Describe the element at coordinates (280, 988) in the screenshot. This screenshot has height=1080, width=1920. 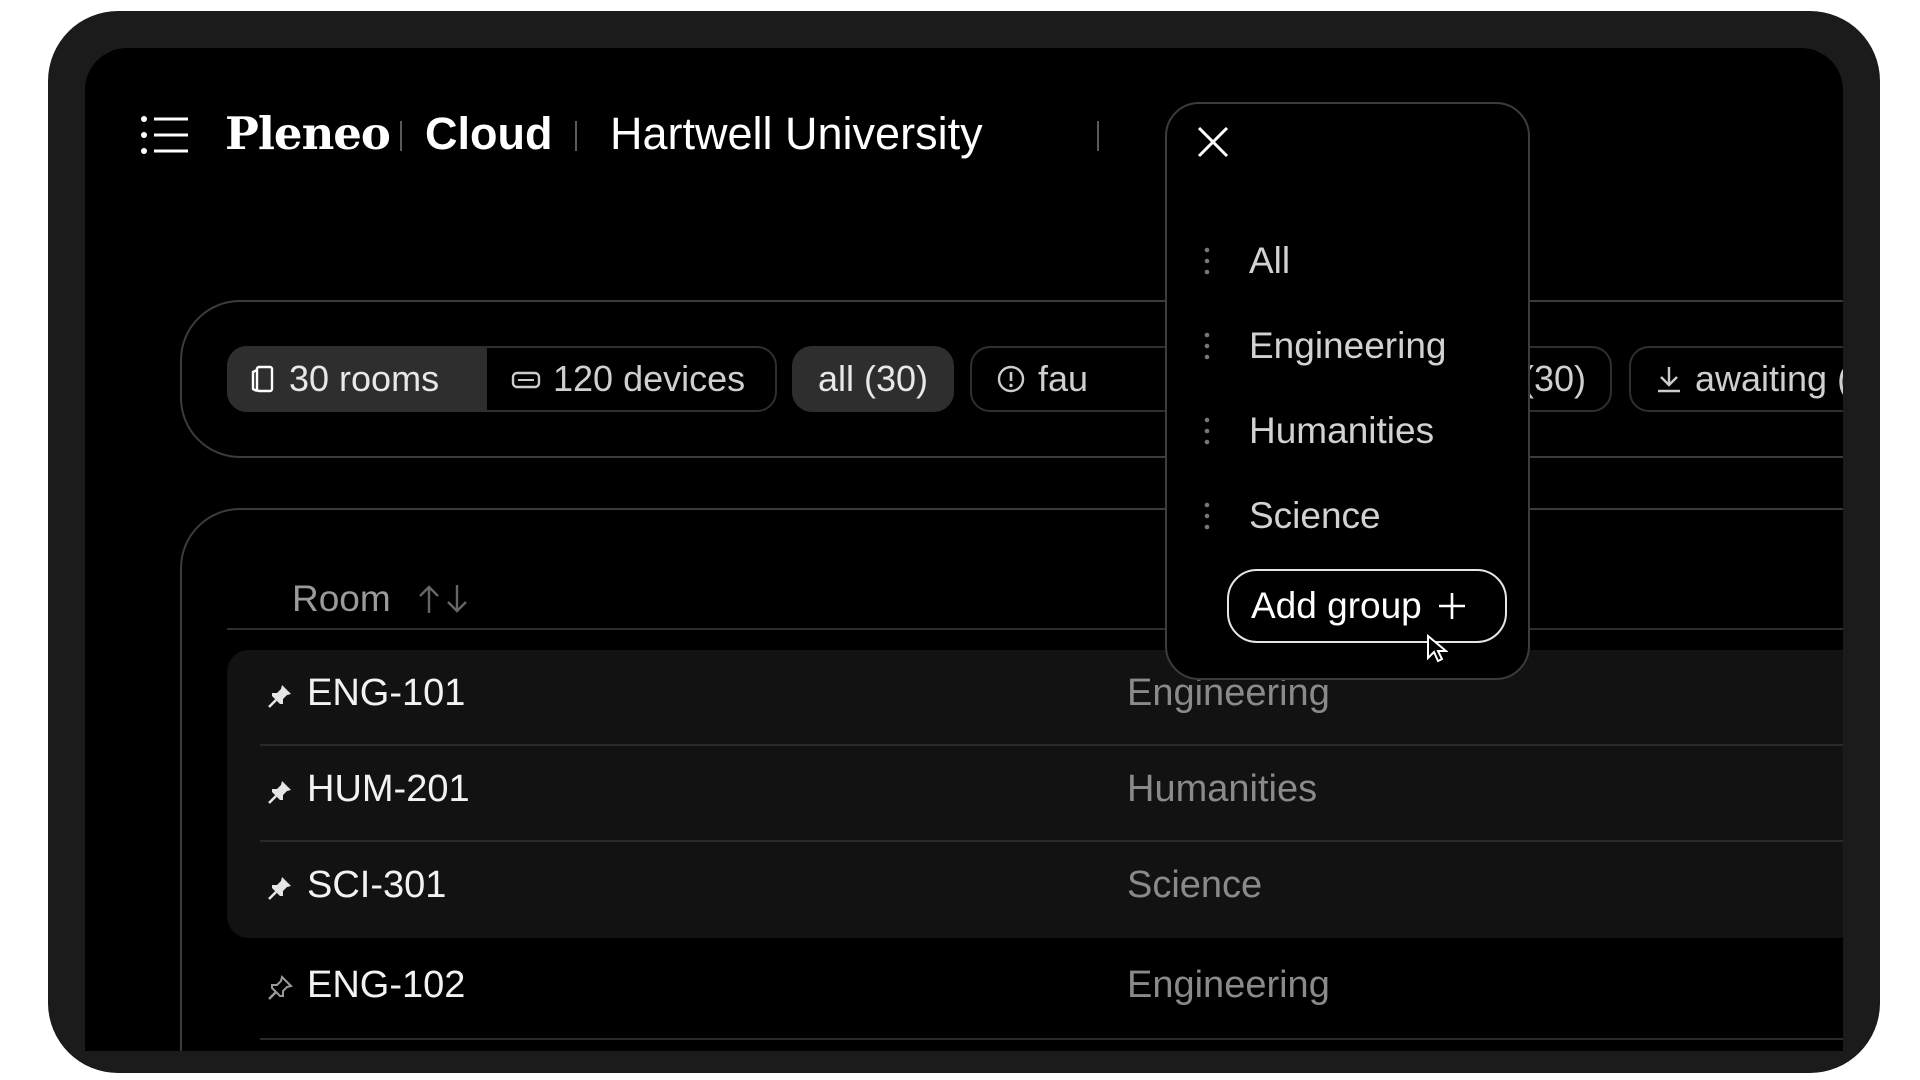
I see `pin-outline-icon` at that location.